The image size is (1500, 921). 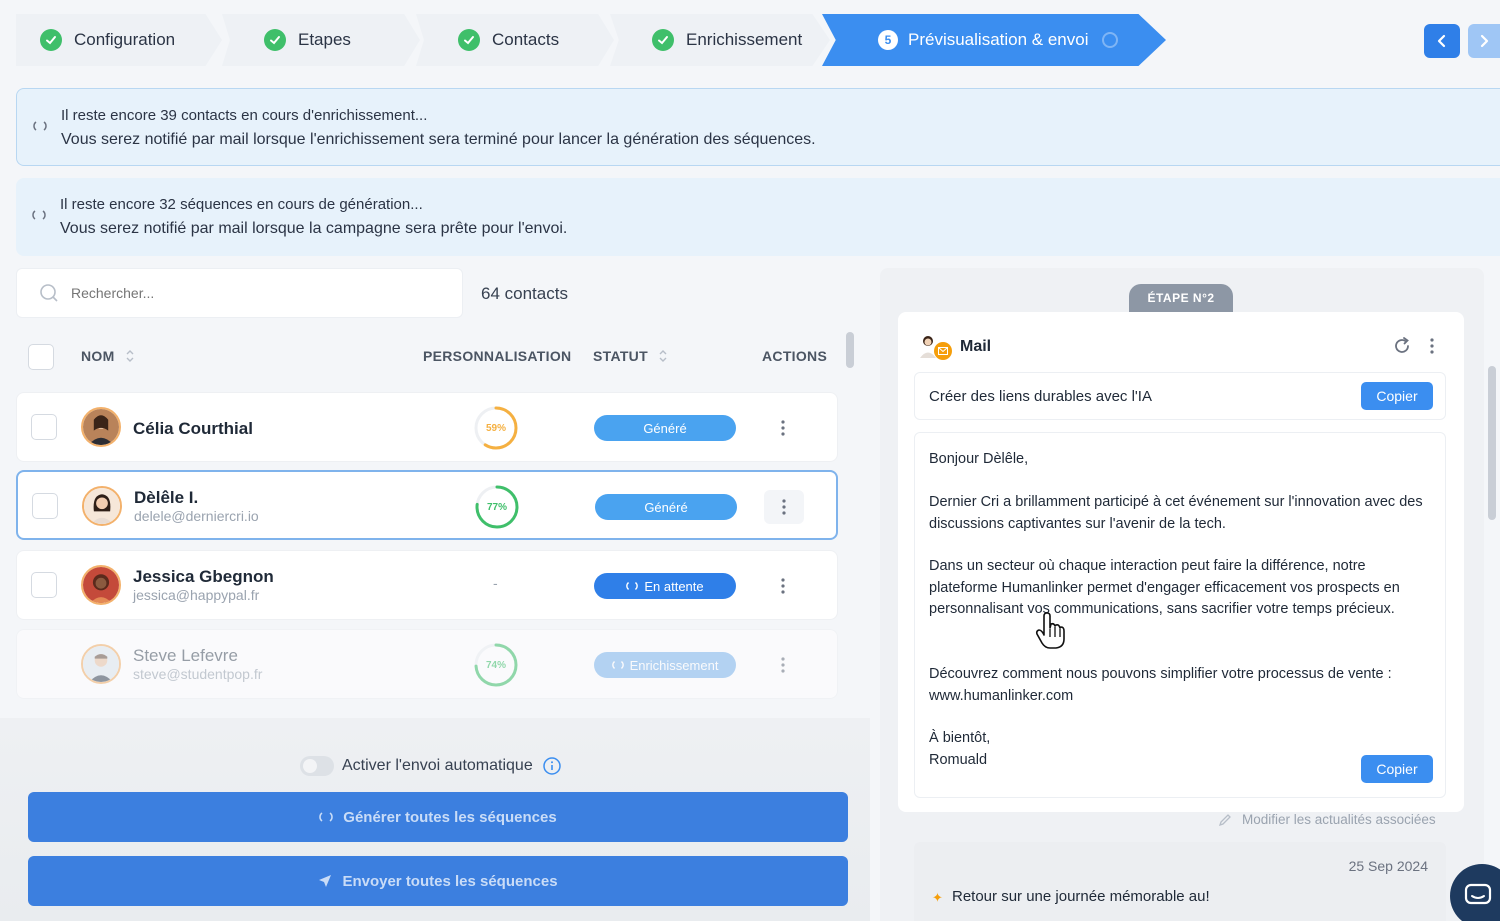 I want to click on search-box, so click(x=239, y=293).